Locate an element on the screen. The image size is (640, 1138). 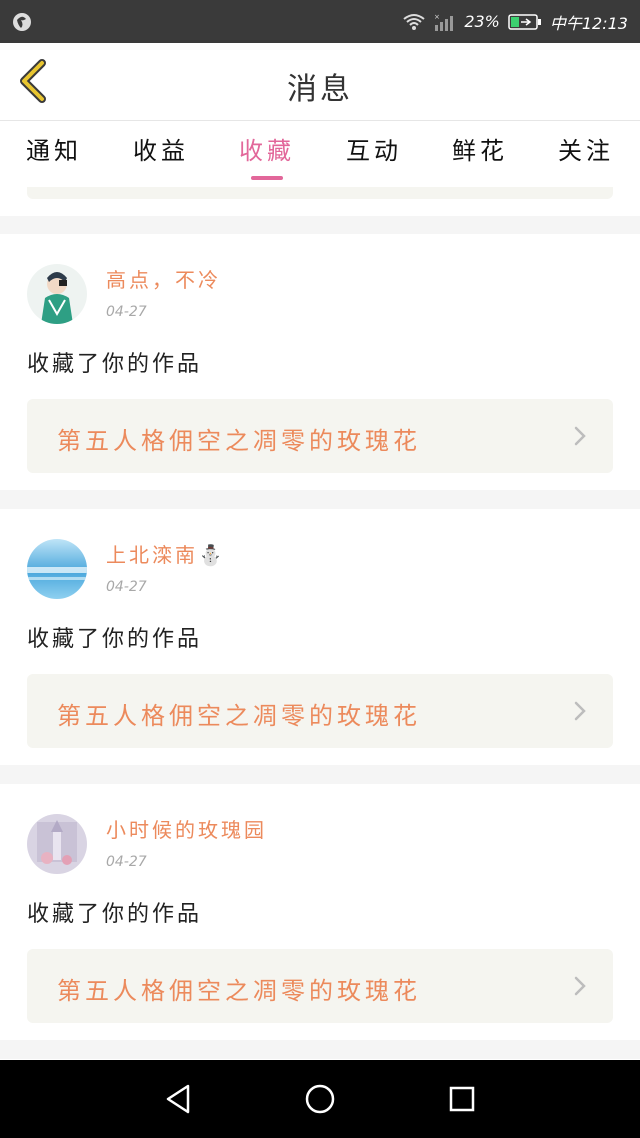
previous-card-fragment is located at coordinates (320, 201).